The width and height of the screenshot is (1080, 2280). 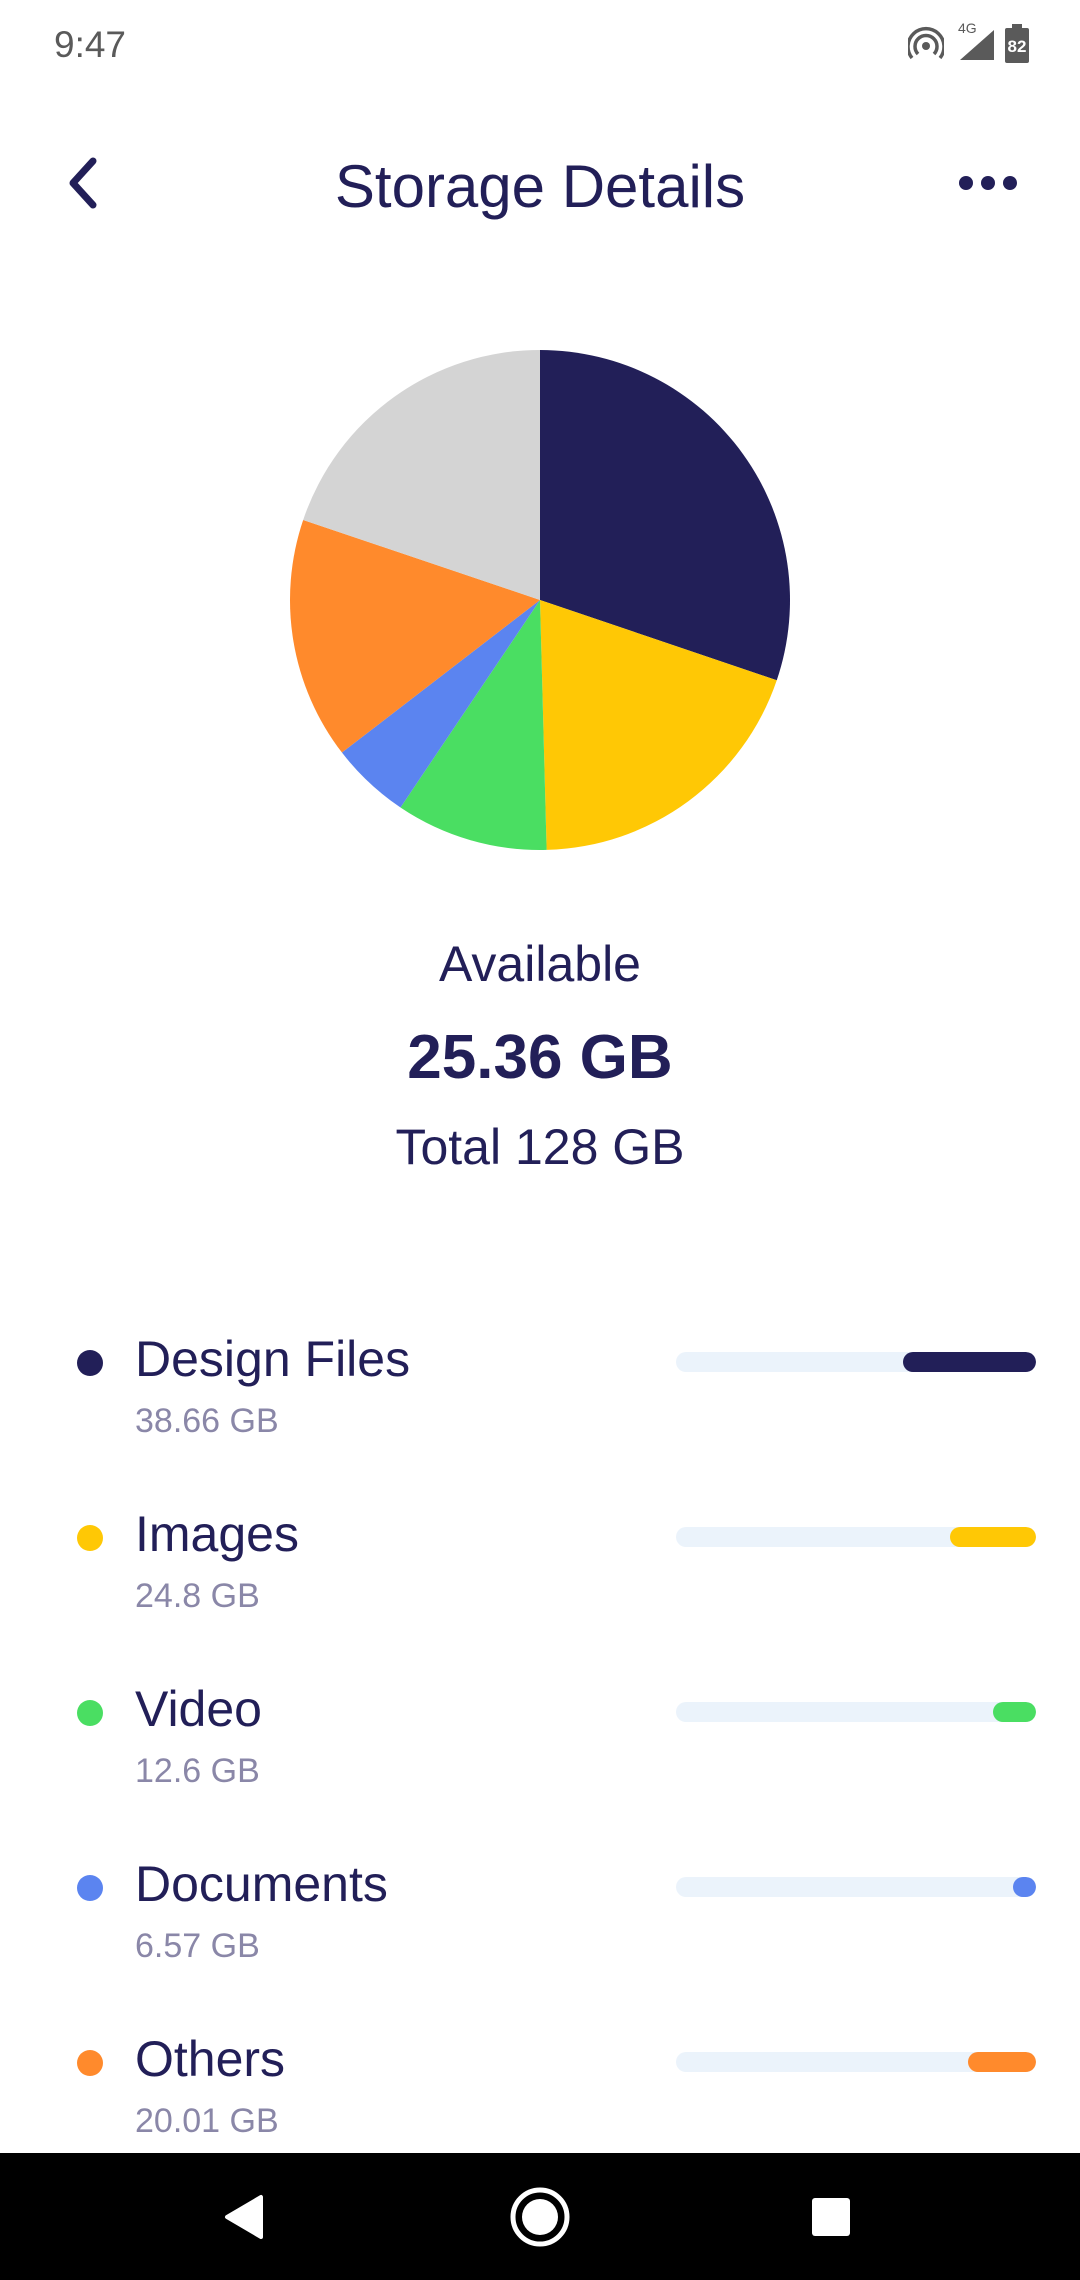 I want to click on page-title: Storage Details, so click(x=540, y=186).